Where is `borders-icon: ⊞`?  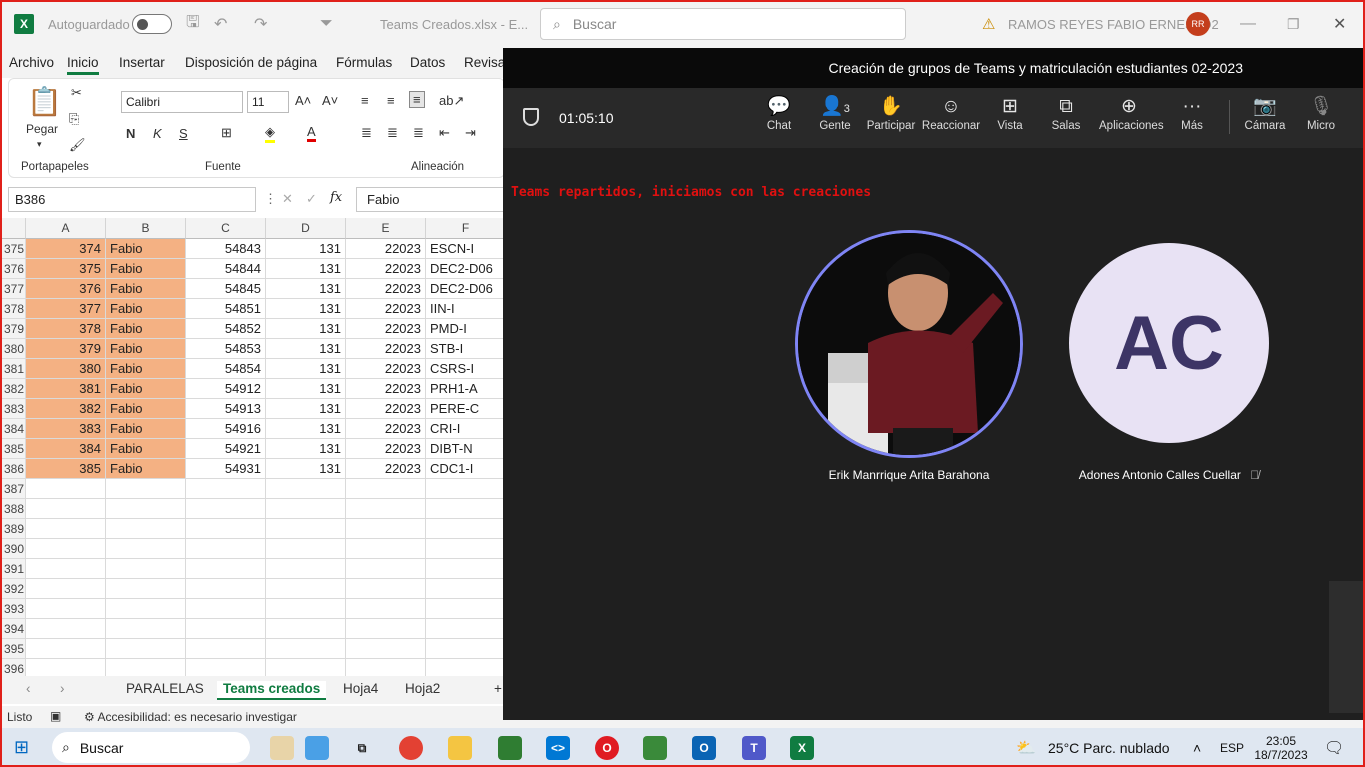
borders-icon: ⊞ is located at coordinates (226, 133).